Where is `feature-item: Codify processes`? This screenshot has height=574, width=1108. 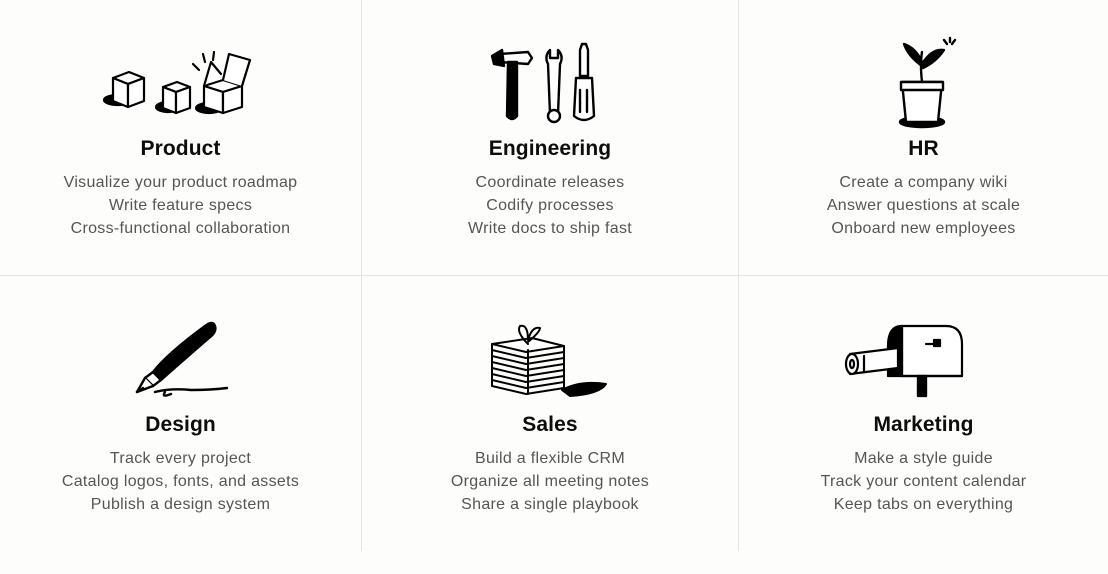 feature-item: Codify processes is located at coordinates (550, 205).